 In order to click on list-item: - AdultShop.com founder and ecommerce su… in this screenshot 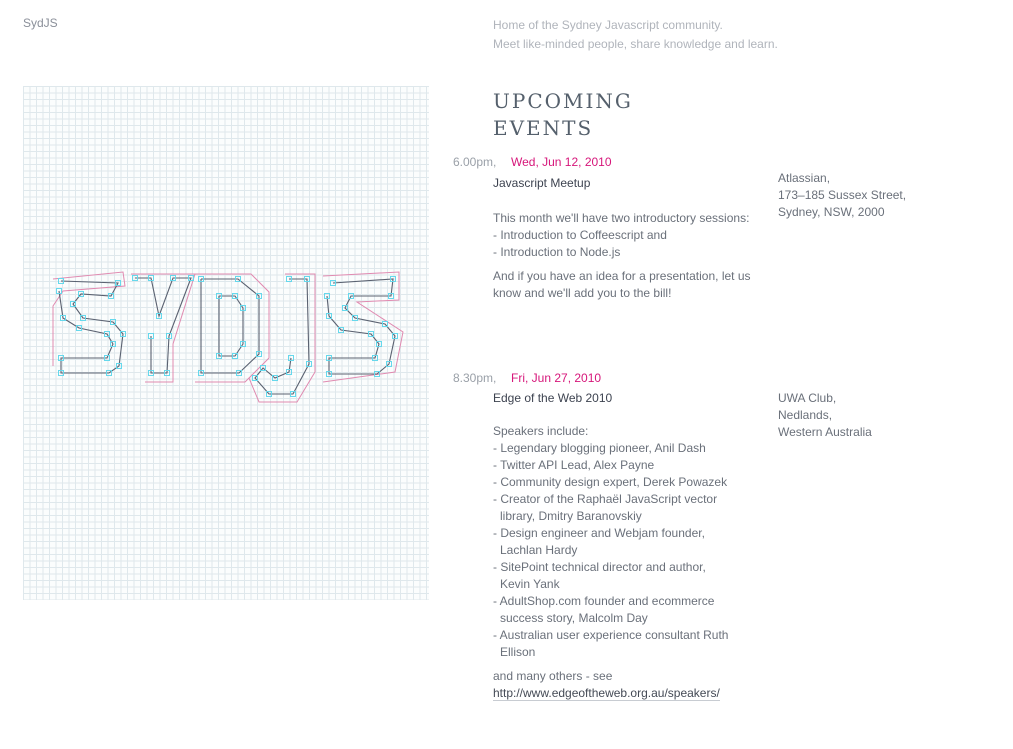, I will do `click(604, 609)`.